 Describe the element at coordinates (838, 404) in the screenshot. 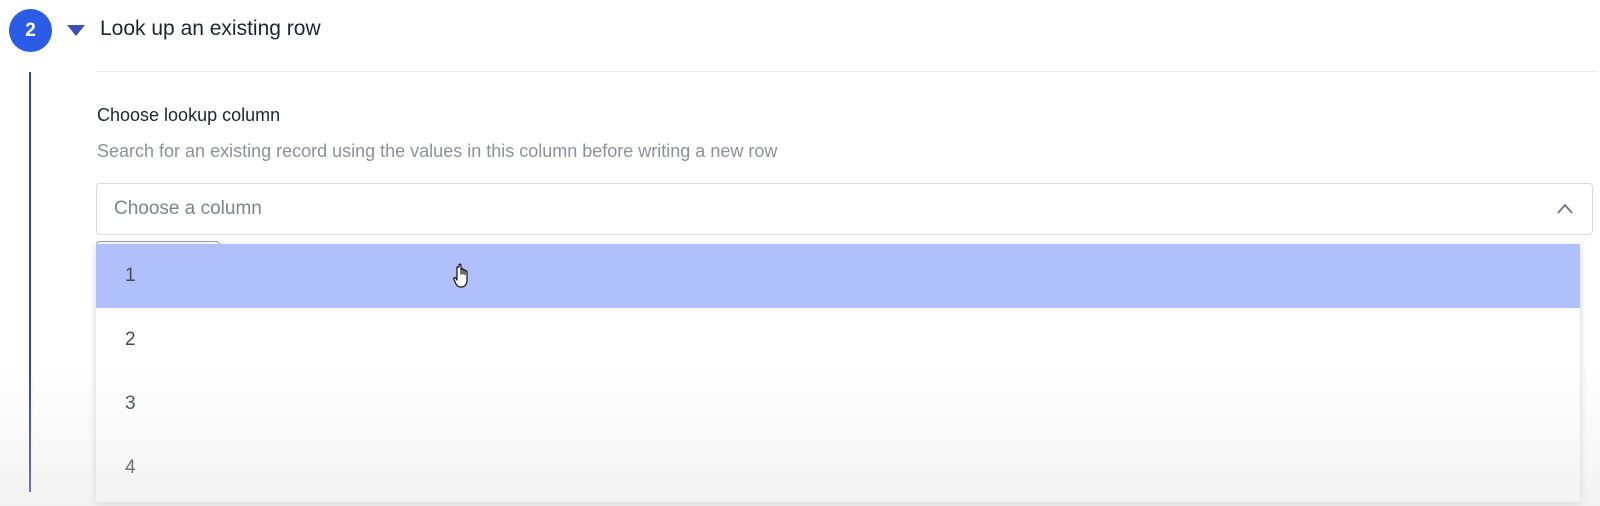

I see `dropdown-option-3: 3` at that location.